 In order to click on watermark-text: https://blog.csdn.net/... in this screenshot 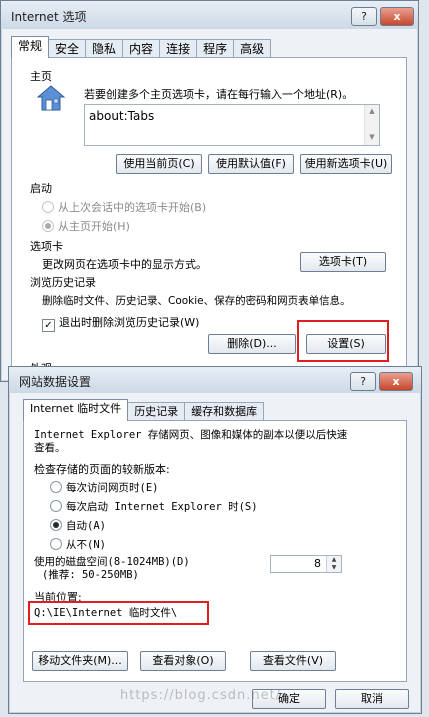, I will do `click(208, 695)`.